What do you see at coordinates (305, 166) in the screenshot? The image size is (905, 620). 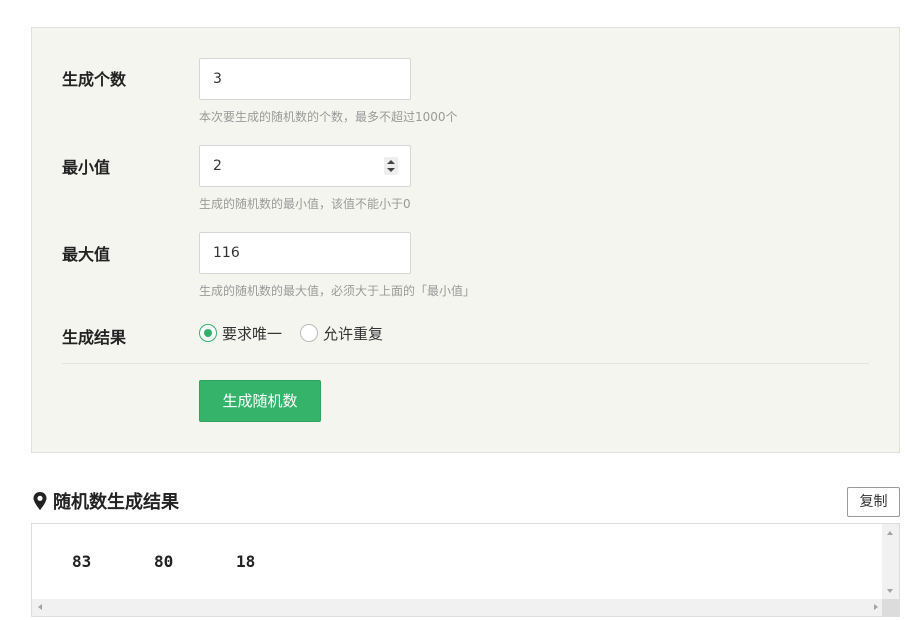 I see `min-input: 2` at bounding box center [305, 166].